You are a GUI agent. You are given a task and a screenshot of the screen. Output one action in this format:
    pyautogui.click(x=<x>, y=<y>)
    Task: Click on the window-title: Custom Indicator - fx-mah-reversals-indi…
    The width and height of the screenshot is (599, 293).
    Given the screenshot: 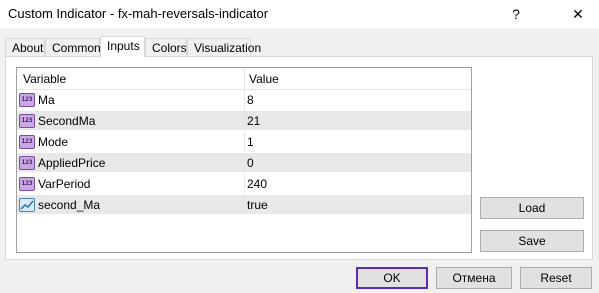 What is the action you would take?
    pyautogui.click(x=138, y=13)
    